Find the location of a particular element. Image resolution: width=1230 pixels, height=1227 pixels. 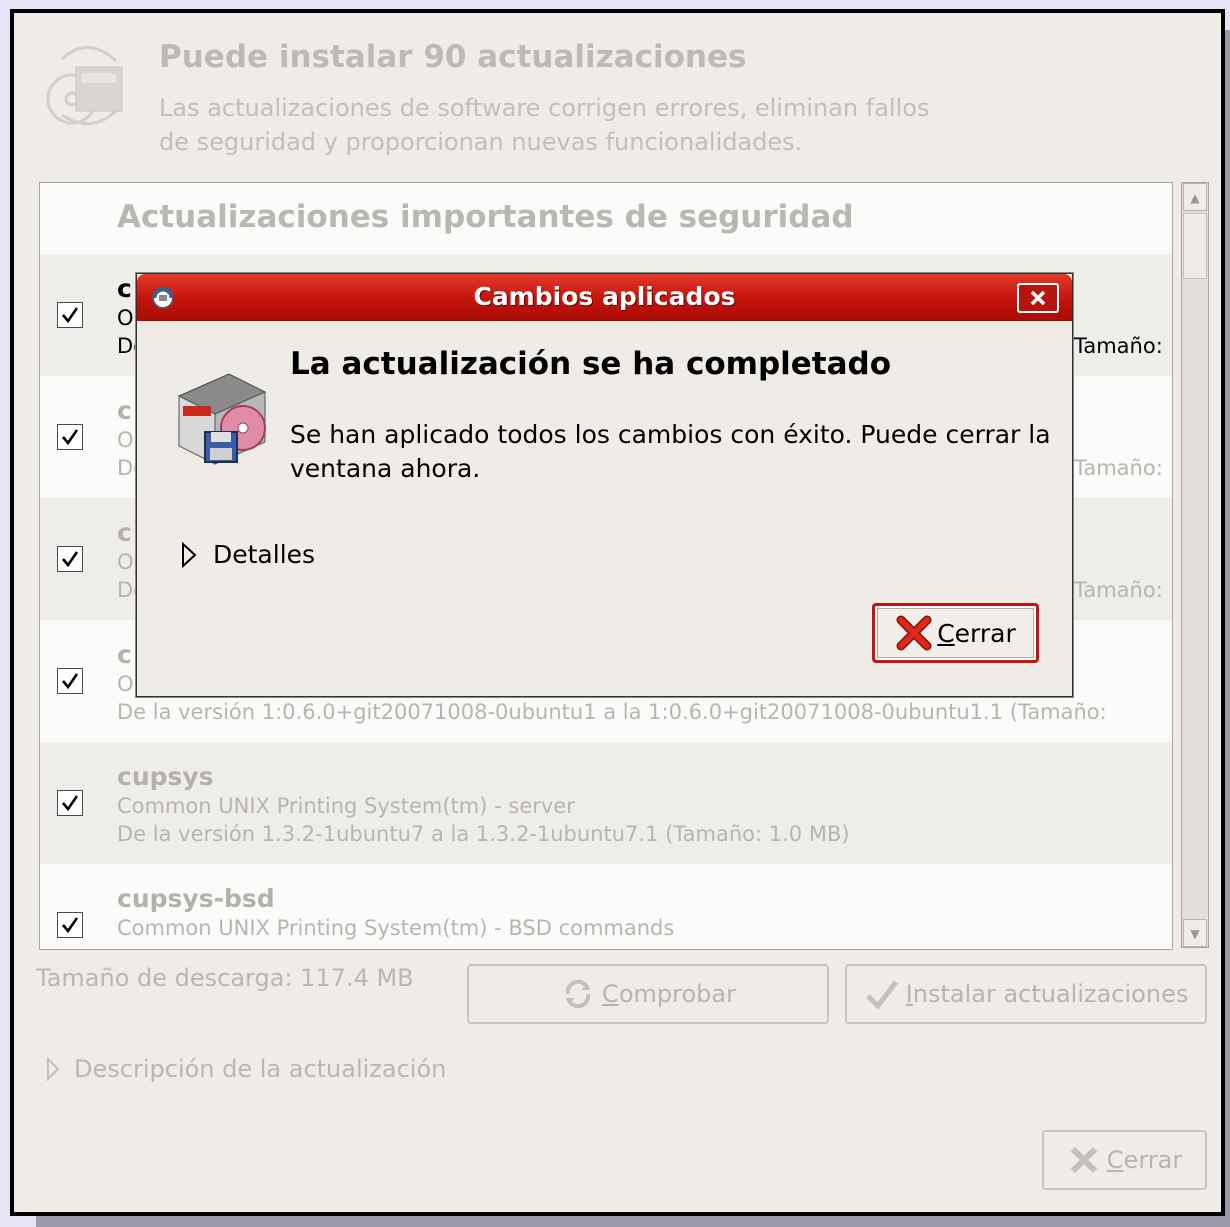

install-button-label: Instalar actualizaciones is located at coordinates (1047, 994).